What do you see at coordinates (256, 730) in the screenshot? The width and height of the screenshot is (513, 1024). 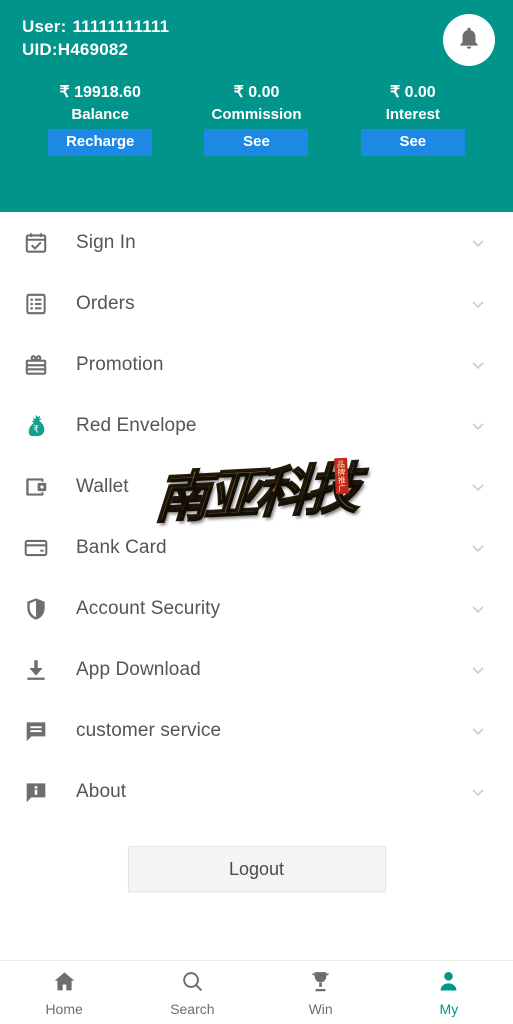 I see `menu-item-customer-service: customer service` at bounding box center [256, 730].